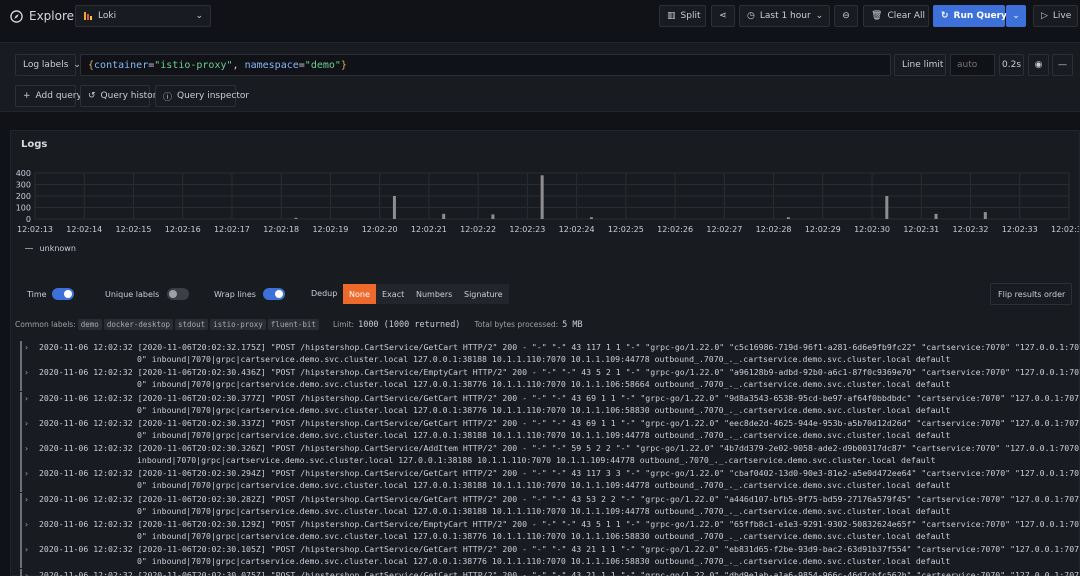  I want to click on log-labels-label: Log labels, so click(46, 65).